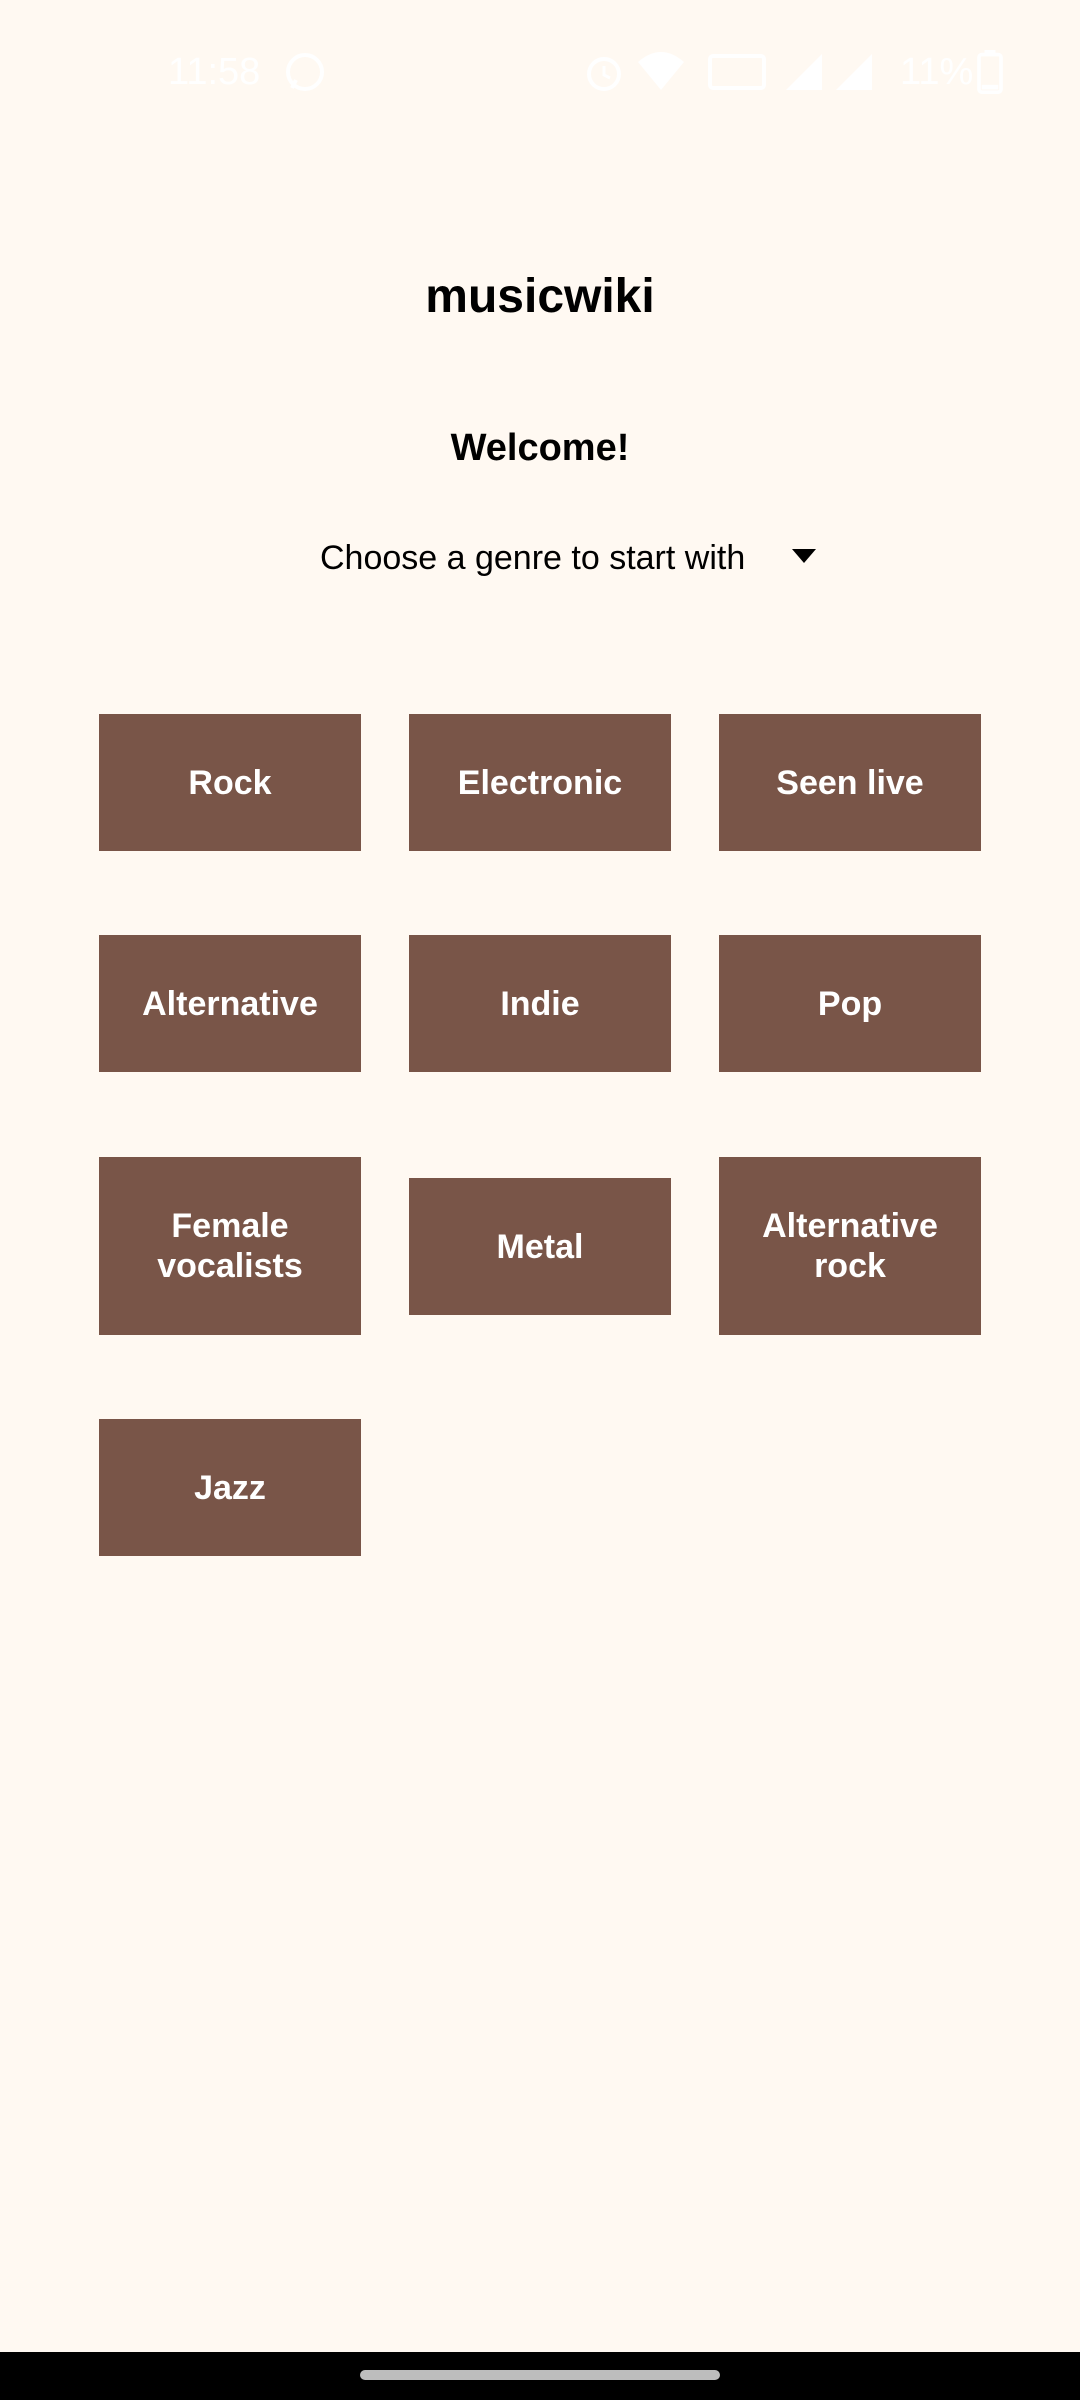 This screenshot has height=2400, width=1080. What do you see at coordinates (737, 72) in the screenshot?
I see `volte-icon` at bounding box center [737, 72].